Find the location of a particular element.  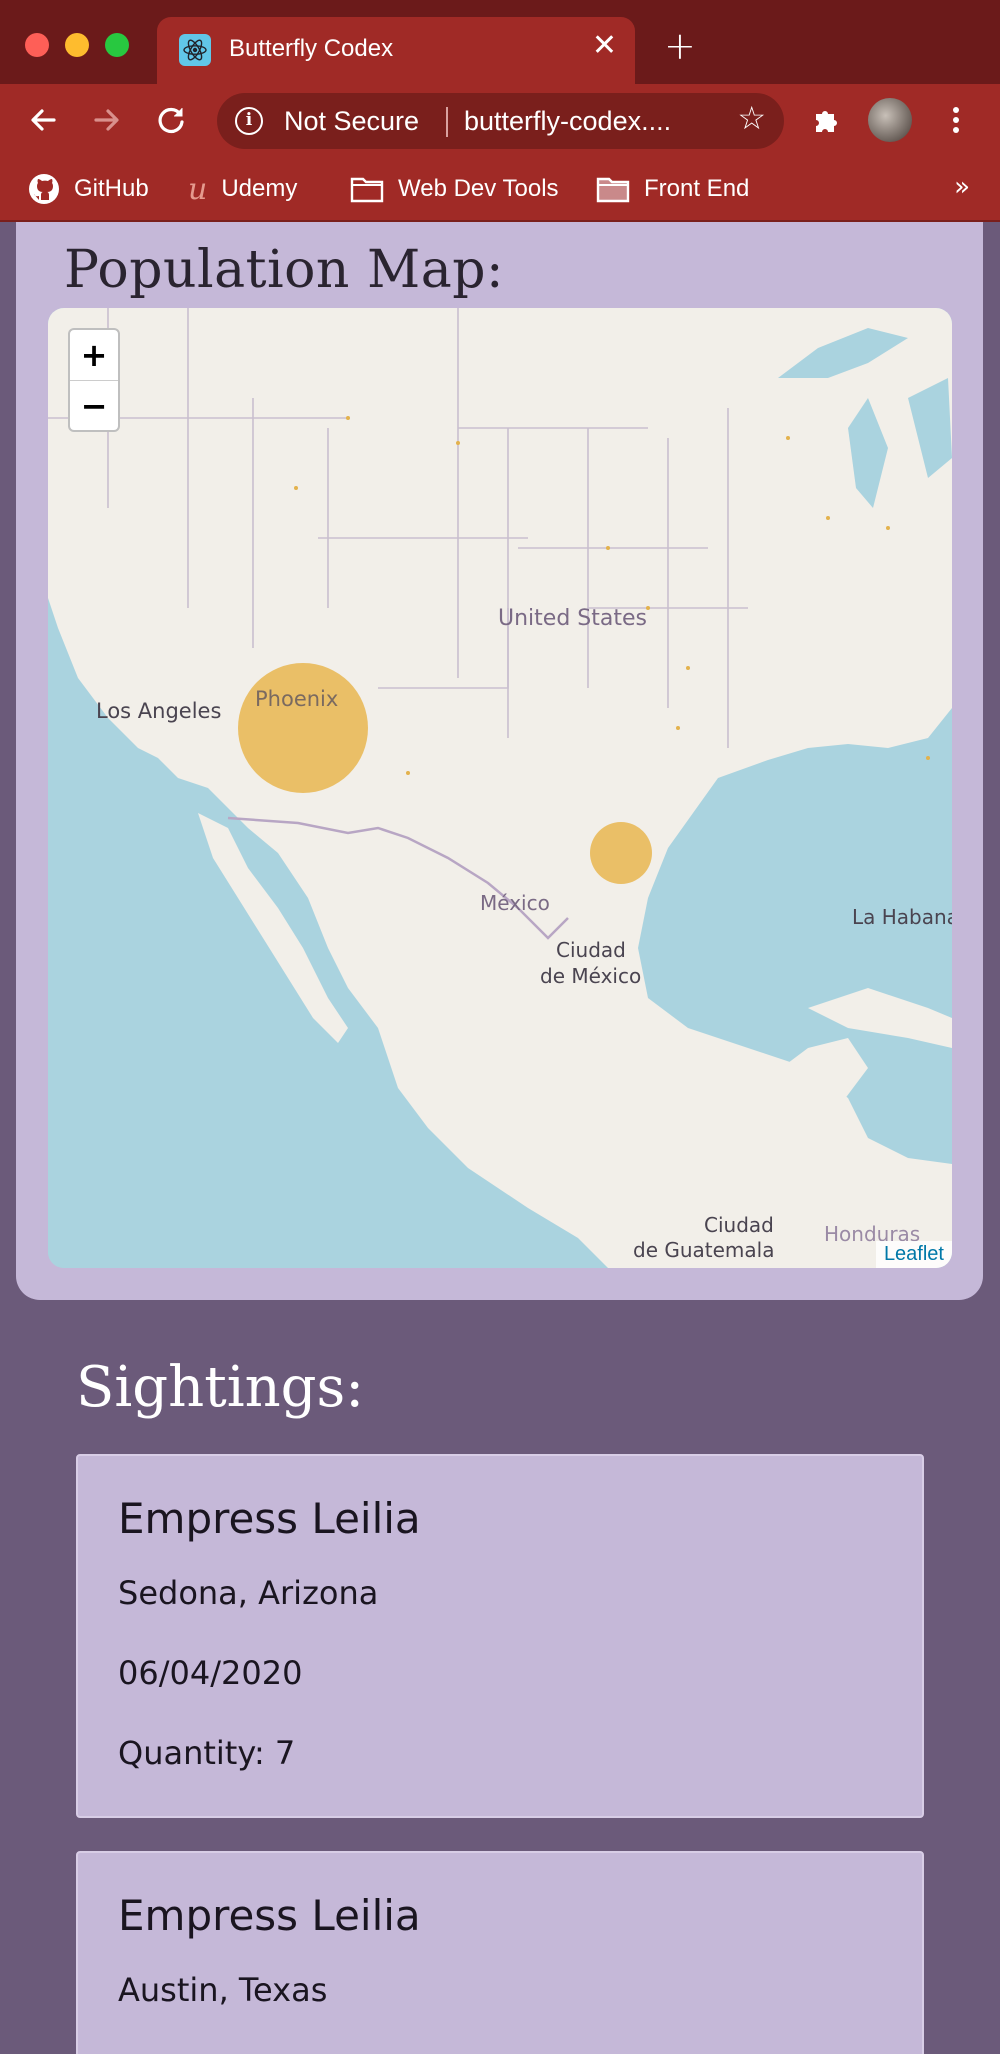

zoom-out-button: − is located at coordinates (94, 405).